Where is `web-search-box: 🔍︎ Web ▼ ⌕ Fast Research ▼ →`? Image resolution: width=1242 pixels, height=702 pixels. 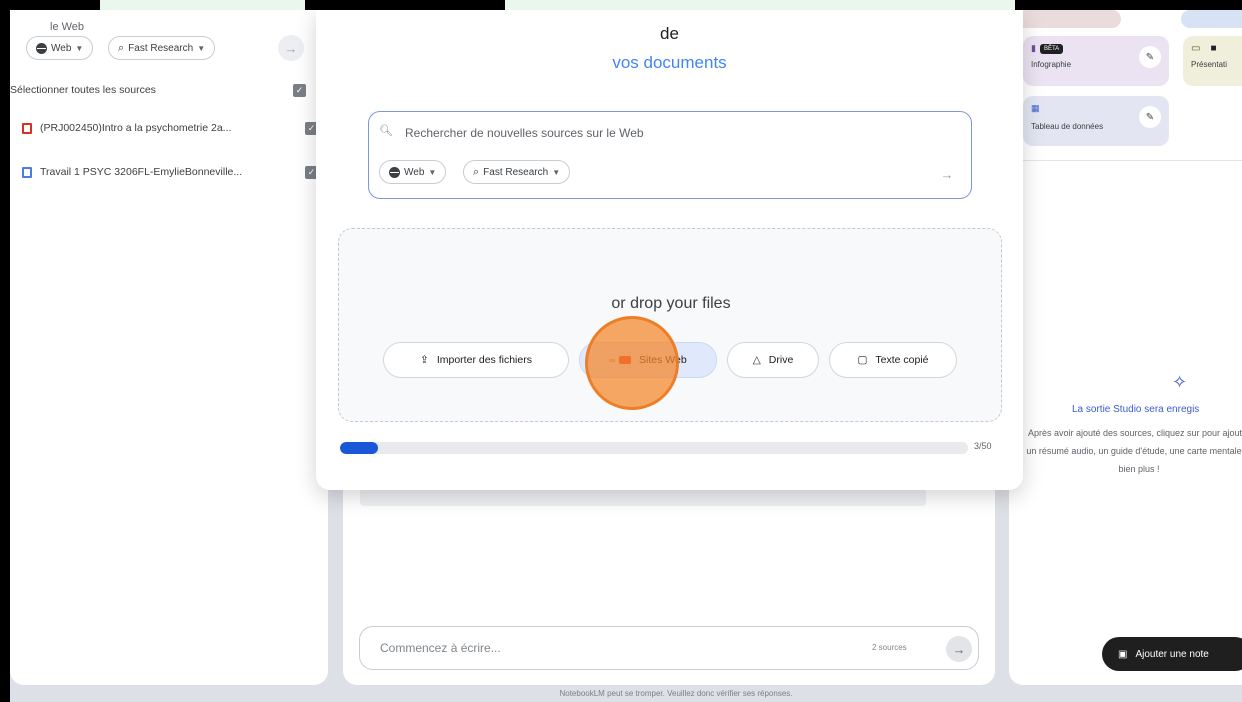 web-search-box: 🔍︎ Web ▼ ⌕ Fast Research ▼ → is located at coordinates (670, 155).